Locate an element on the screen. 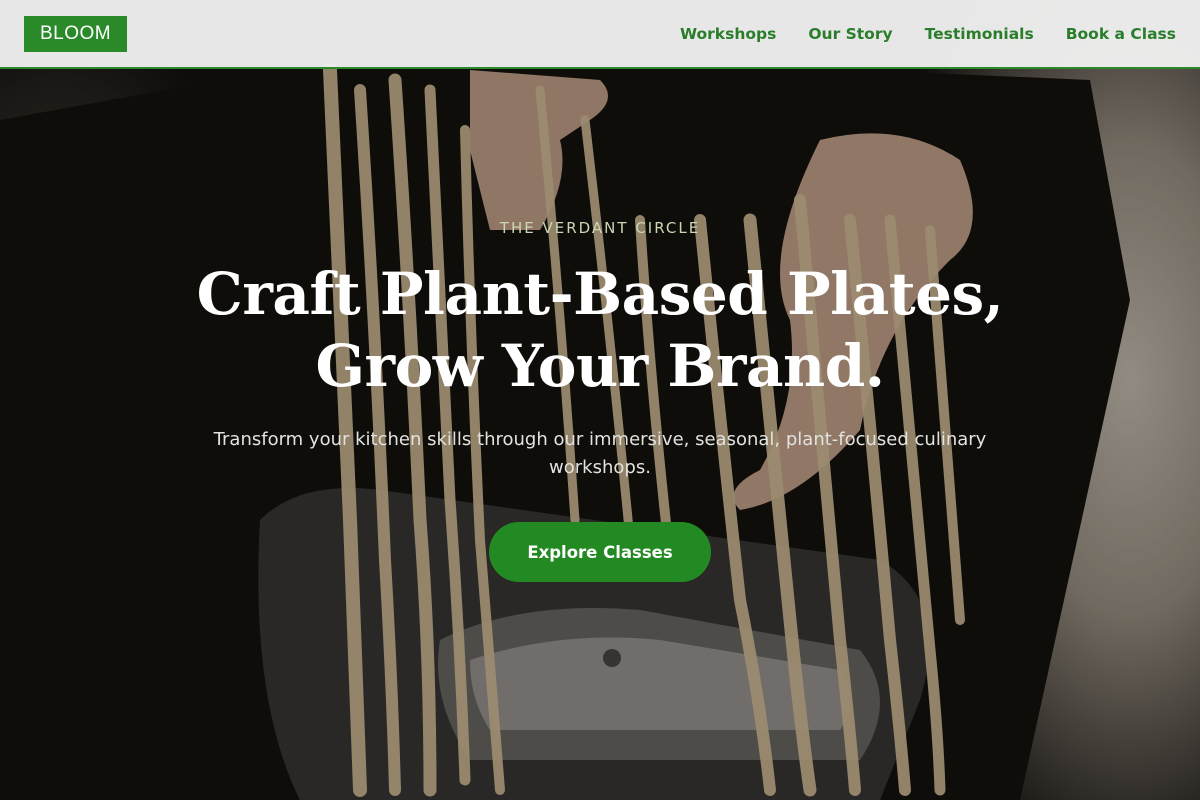  nav-book-a-class: Book a Class is located at coordinates (1121, 34).